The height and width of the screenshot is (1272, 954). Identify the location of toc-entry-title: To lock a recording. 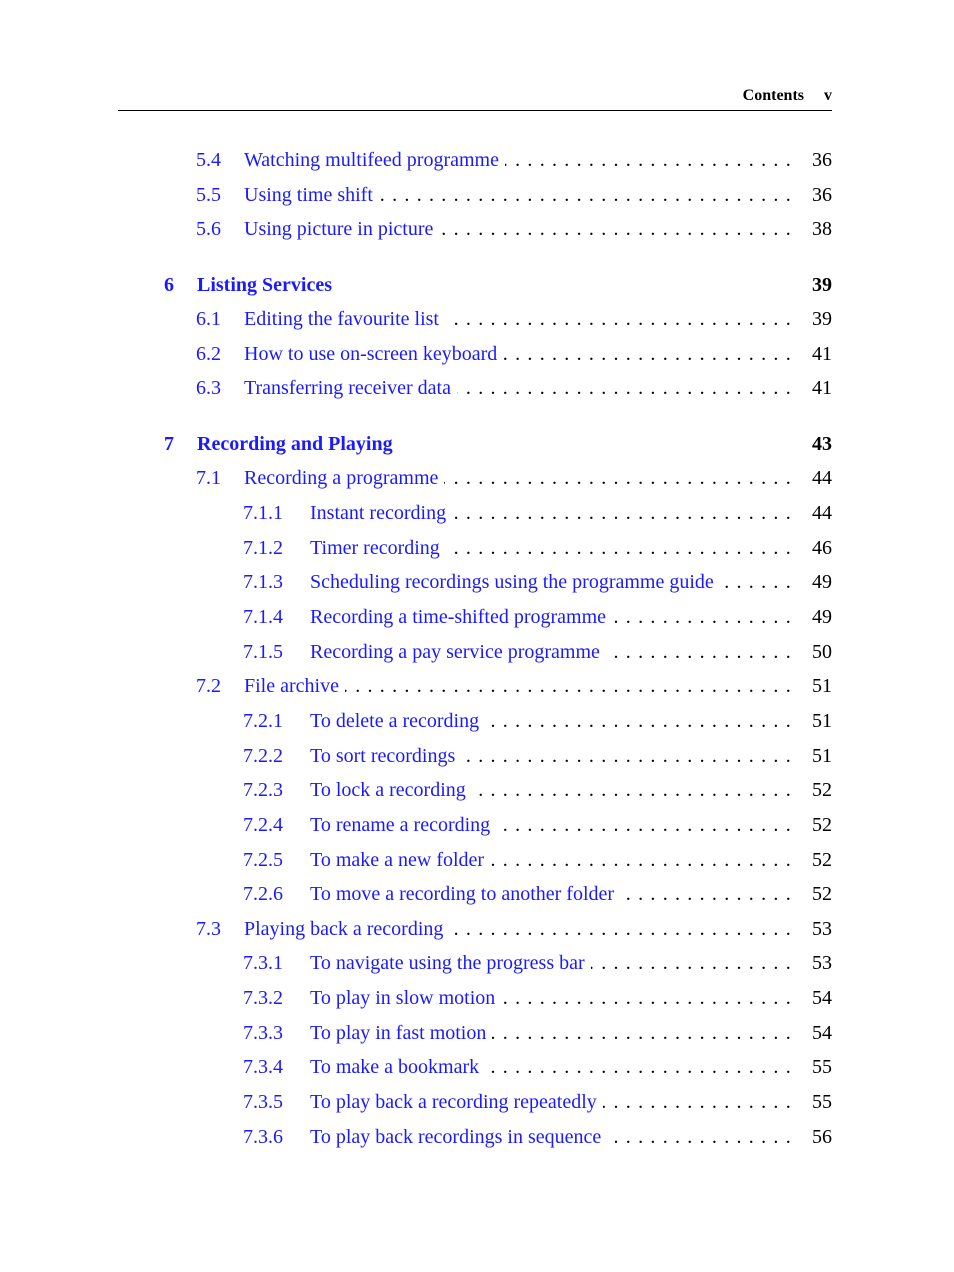
(391, 790).